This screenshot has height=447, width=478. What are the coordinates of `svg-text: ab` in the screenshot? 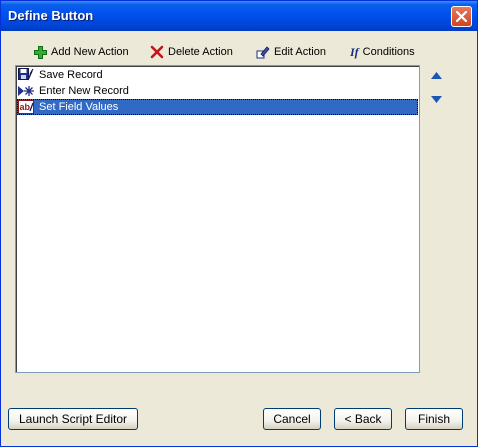 It's located at (25, 107).